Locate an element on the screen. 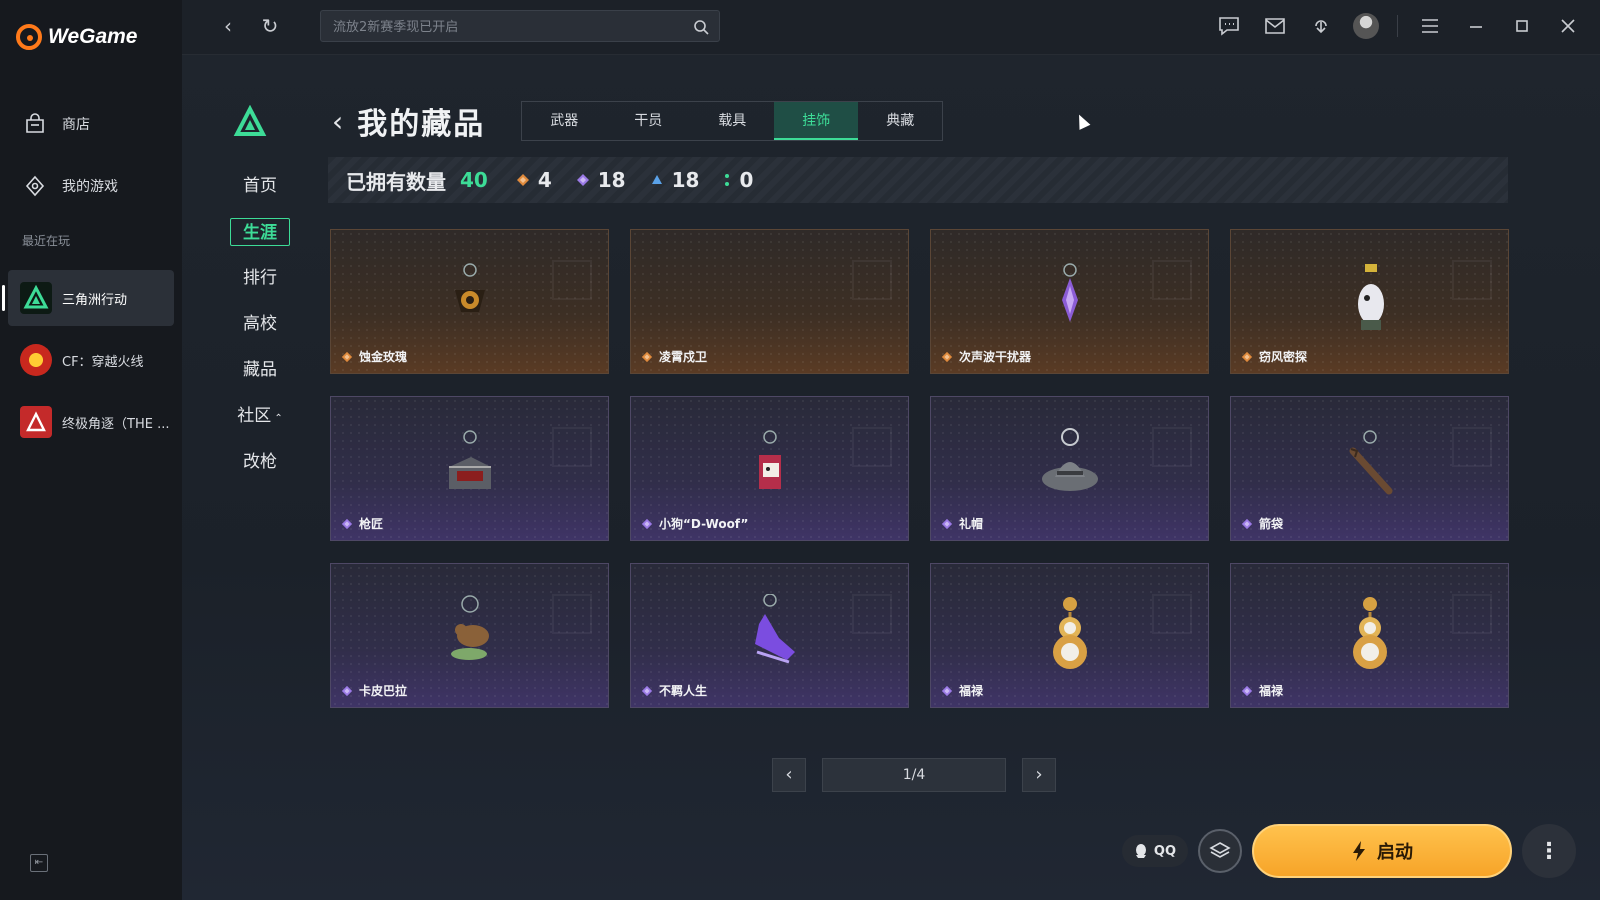 This screenshot has height=900, width=1600. chevron-up-icon: ⌃ is located at coordinates (277, 418).